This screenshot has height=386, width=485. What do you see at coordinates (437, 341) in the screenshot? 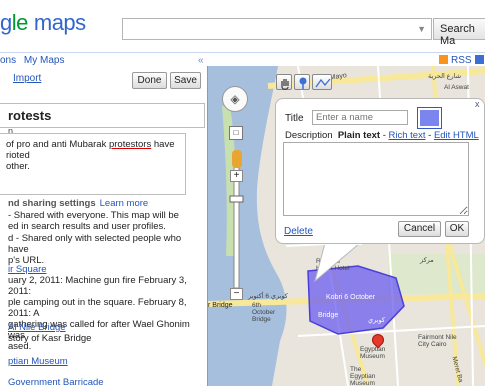
I see `place-label-fairmont: Fairmont Nile City Cairo` at bounding box center [437, 341].